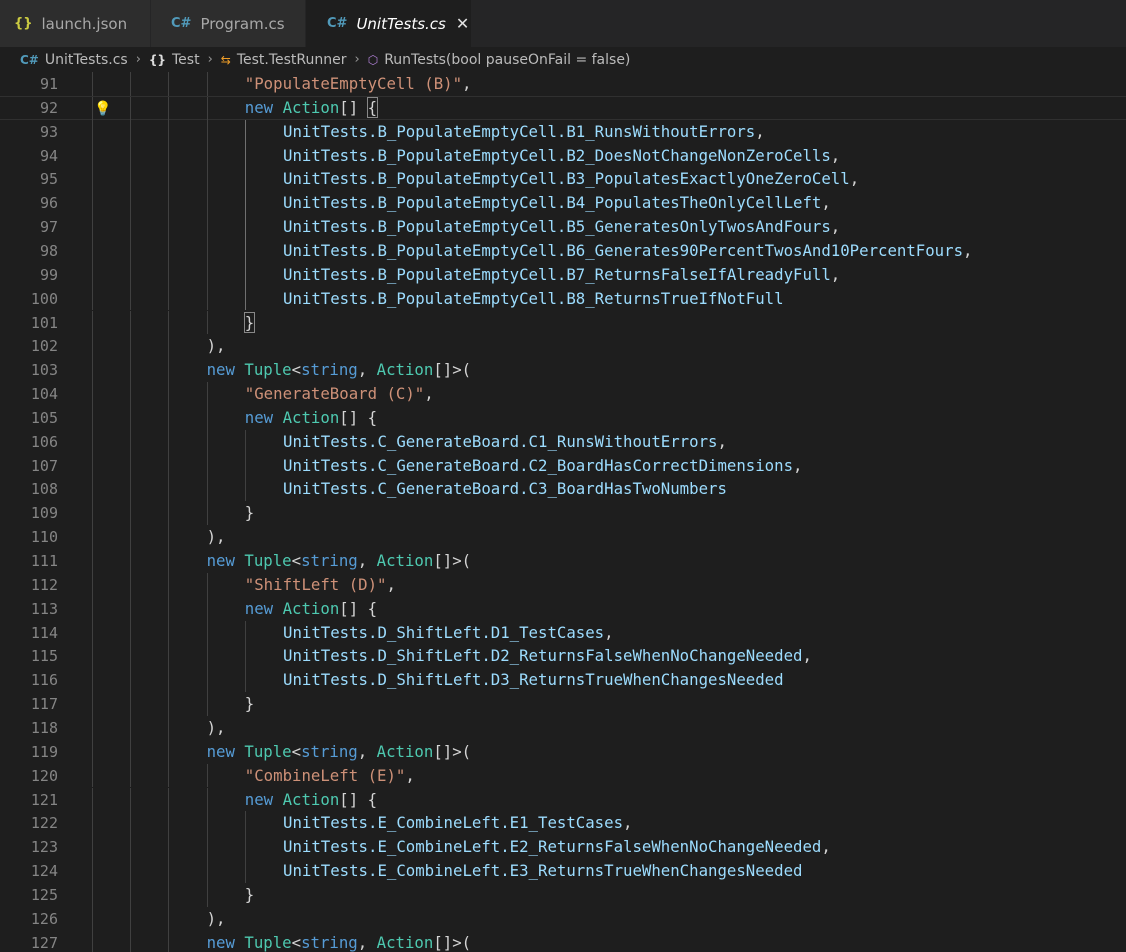 This screenshot has height=952, width=1126. I want to click on line-number: 112, so click(29, 585).